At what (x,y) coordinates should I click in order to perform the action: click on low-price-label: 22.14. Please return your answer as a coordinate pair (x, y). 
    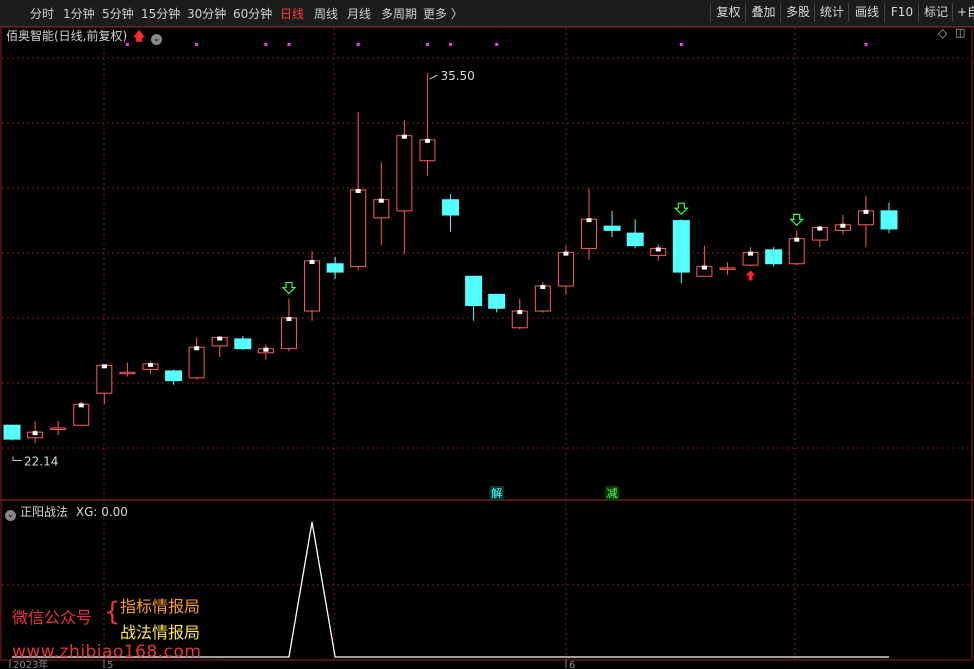
    Looking at the image, I should click on (41, 462).